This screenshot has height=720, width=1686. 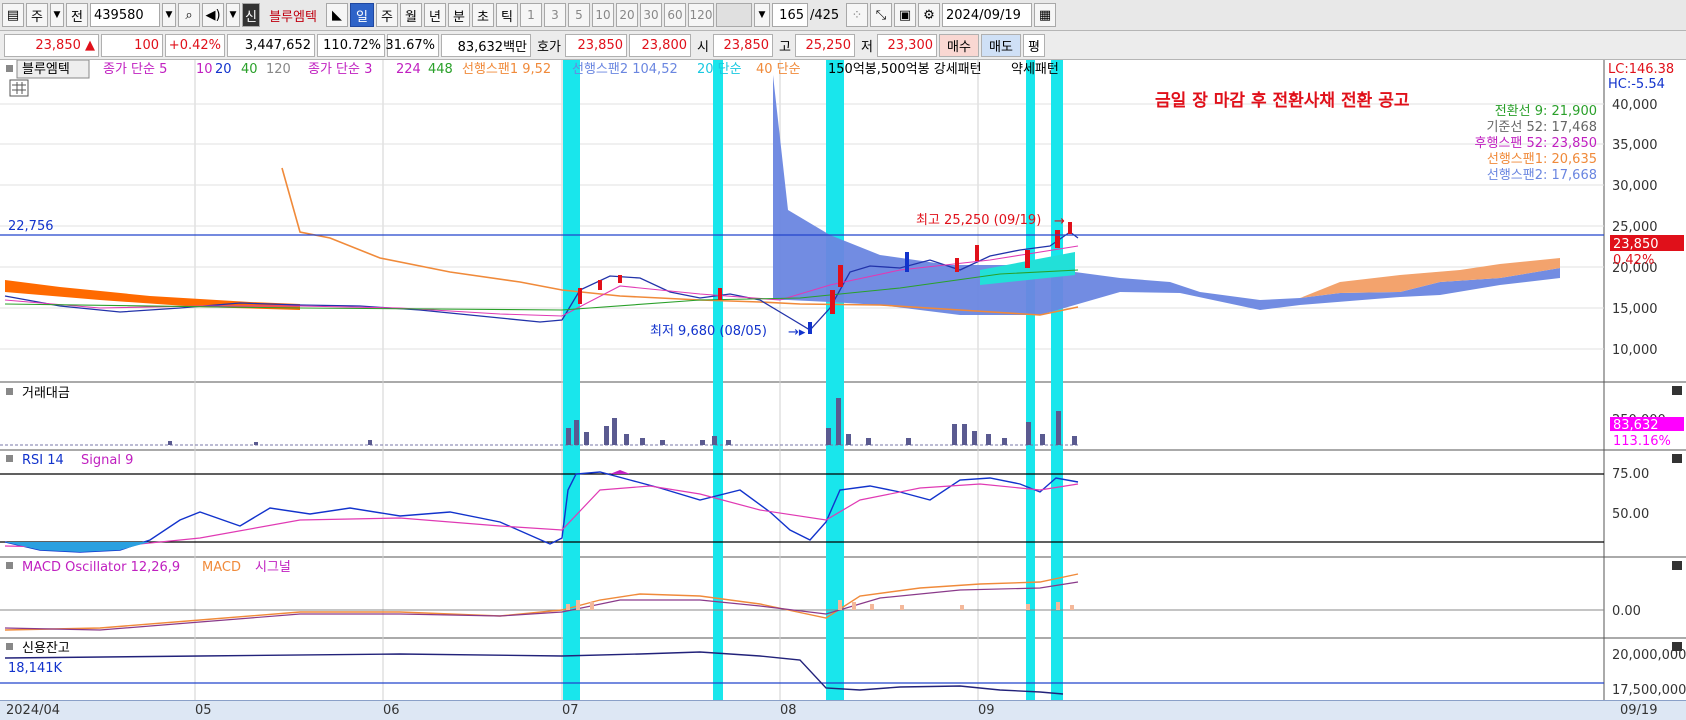 I want to click on macd-signal-label: 시그널, so click(x=273, y=567).